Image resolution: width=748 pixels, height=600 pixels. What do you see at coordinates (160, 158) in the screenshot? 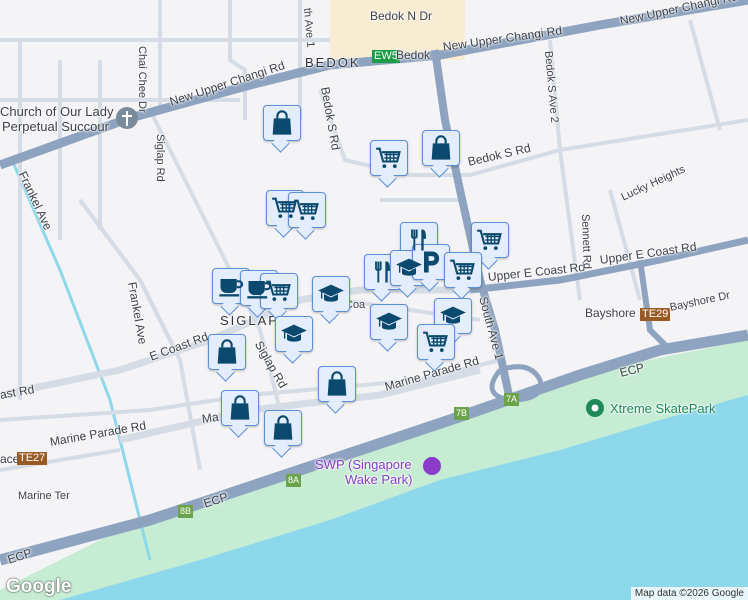
I see `road-label: Siglap Rd` at bounding box center [160, 158].